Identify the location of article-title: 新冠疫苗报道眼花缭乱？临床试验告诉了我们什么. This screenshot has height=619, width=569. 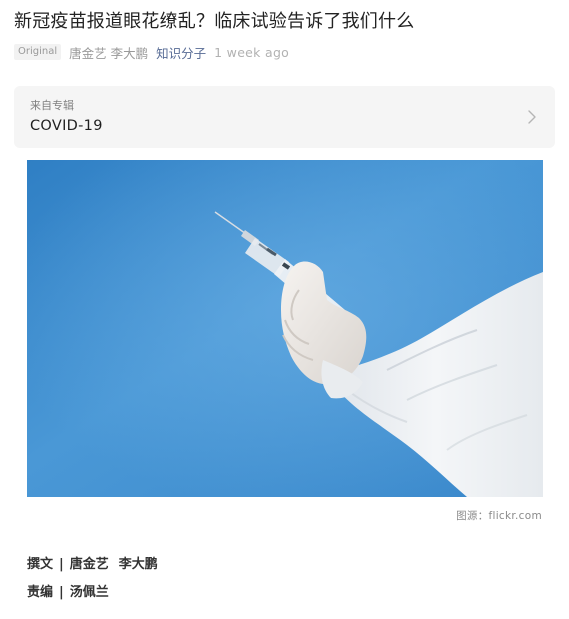
(214, 21).